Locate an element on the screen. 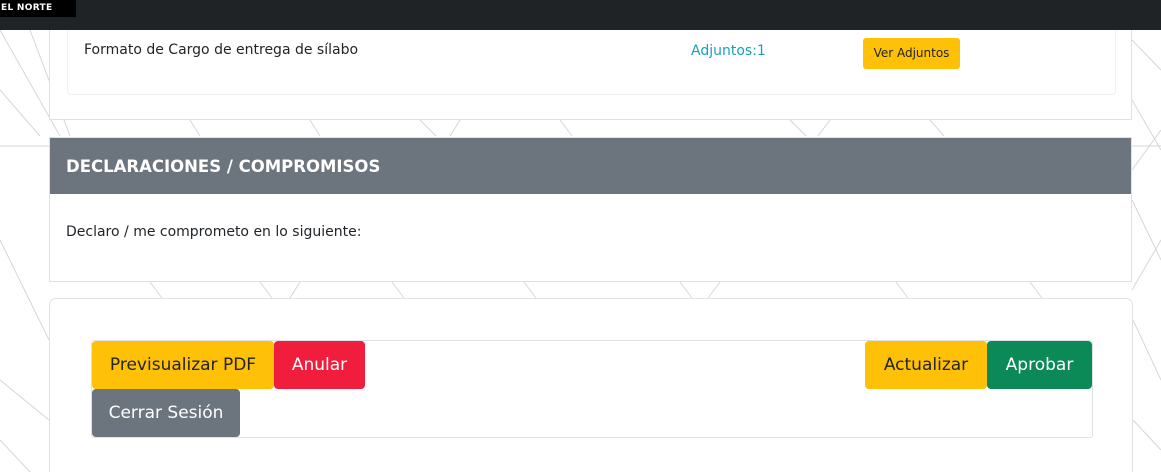 This screenshot has height=472, width=1161. declarations-header: DECLARACIONES / COMPROMISOS is located at coordinates (590, 166).